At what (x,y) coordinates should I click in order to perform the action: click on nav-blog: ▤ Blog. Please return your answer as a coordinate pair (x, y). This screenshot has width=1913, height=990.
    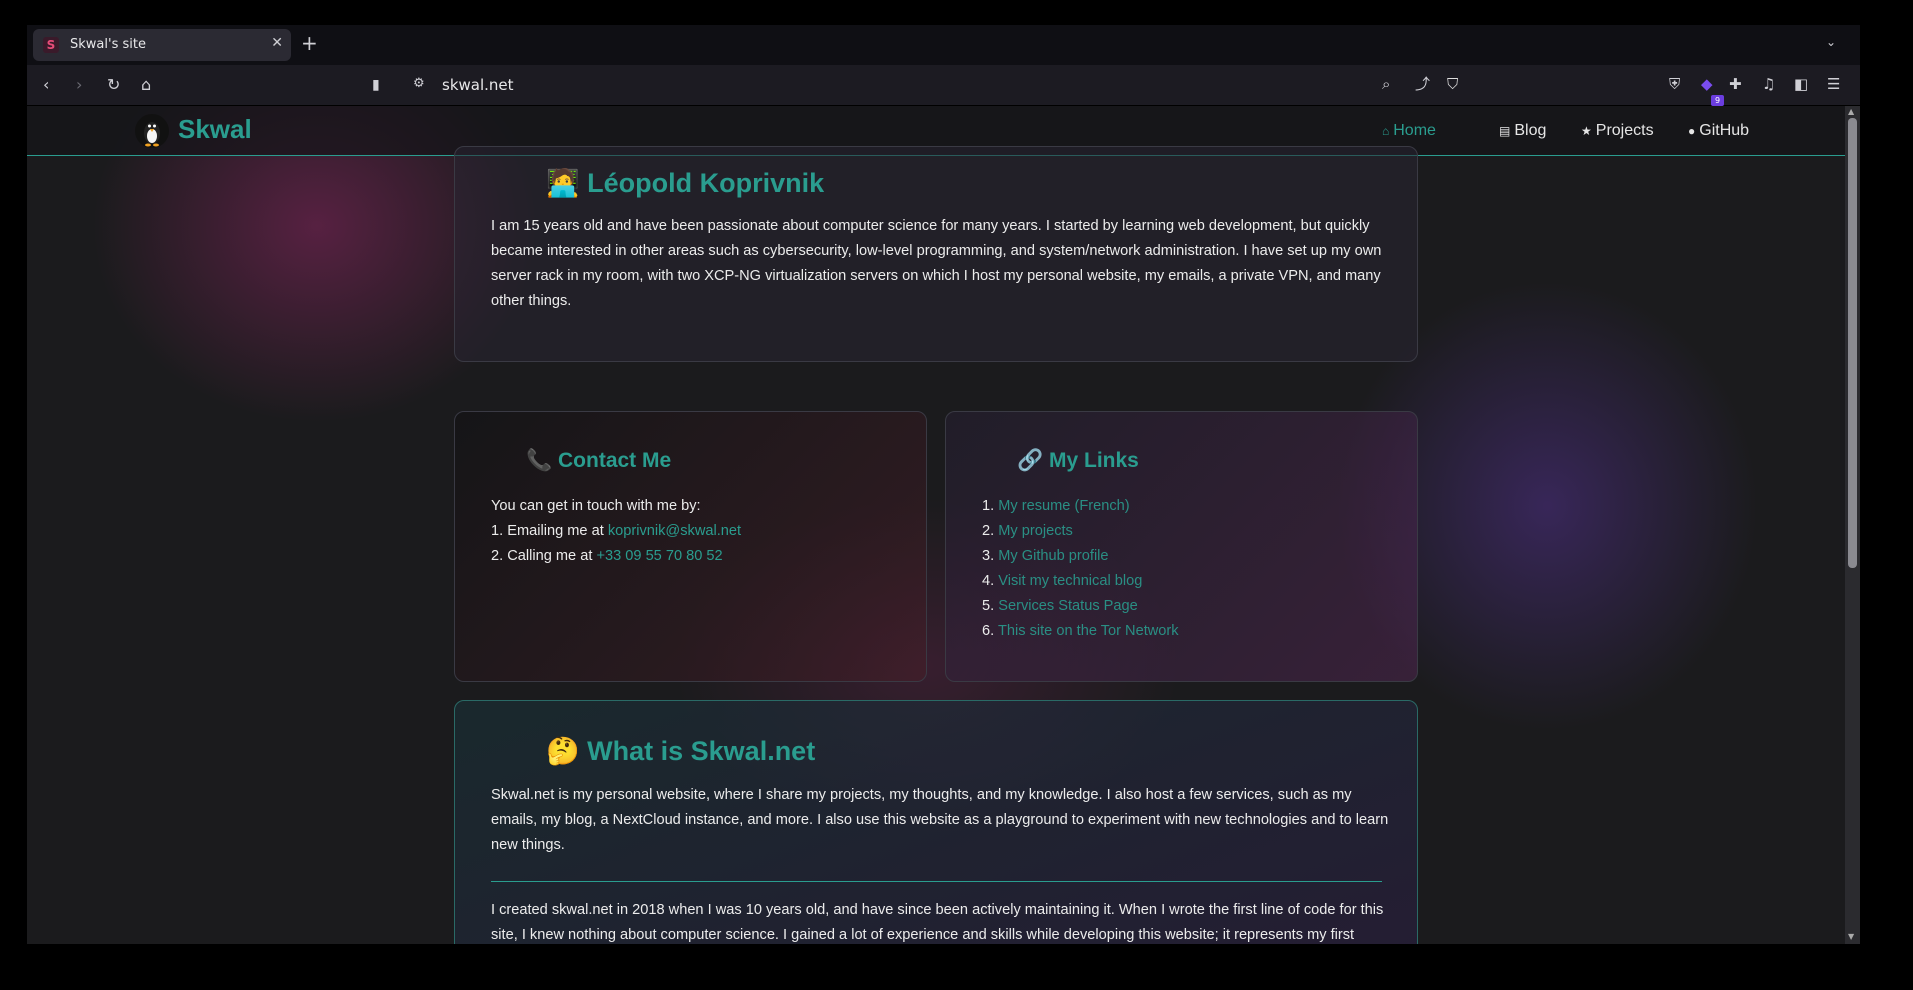
    Looking at the image, I should click on (1522, 131).